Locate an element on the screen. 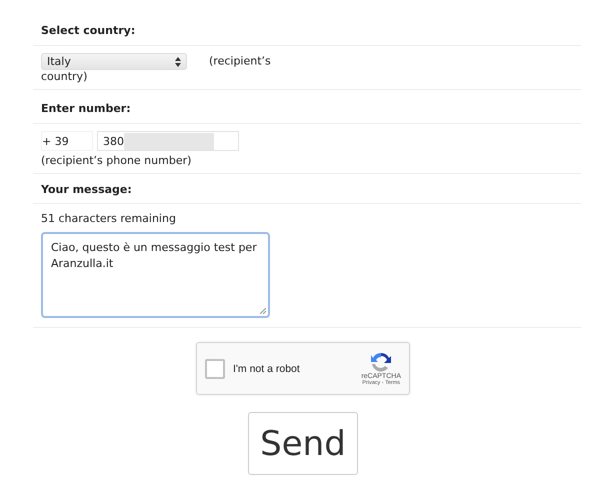  field-label: Your message: is located at coordinates (87, 189).